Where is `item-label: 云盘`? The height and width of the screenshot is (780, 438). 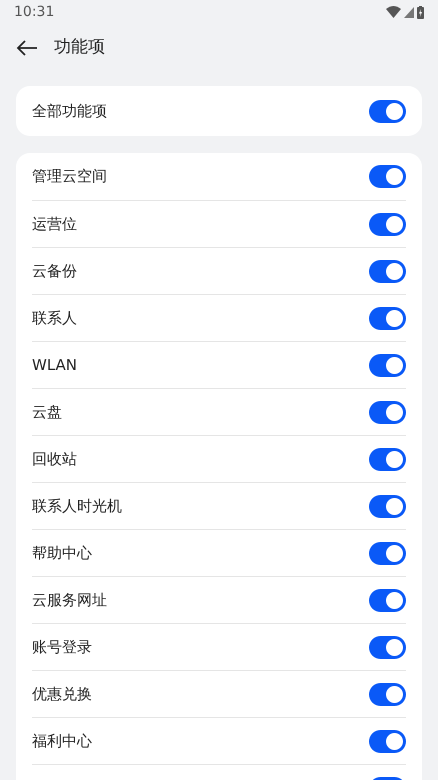 item-label: 云盘 is located at coordinates (47, 412).